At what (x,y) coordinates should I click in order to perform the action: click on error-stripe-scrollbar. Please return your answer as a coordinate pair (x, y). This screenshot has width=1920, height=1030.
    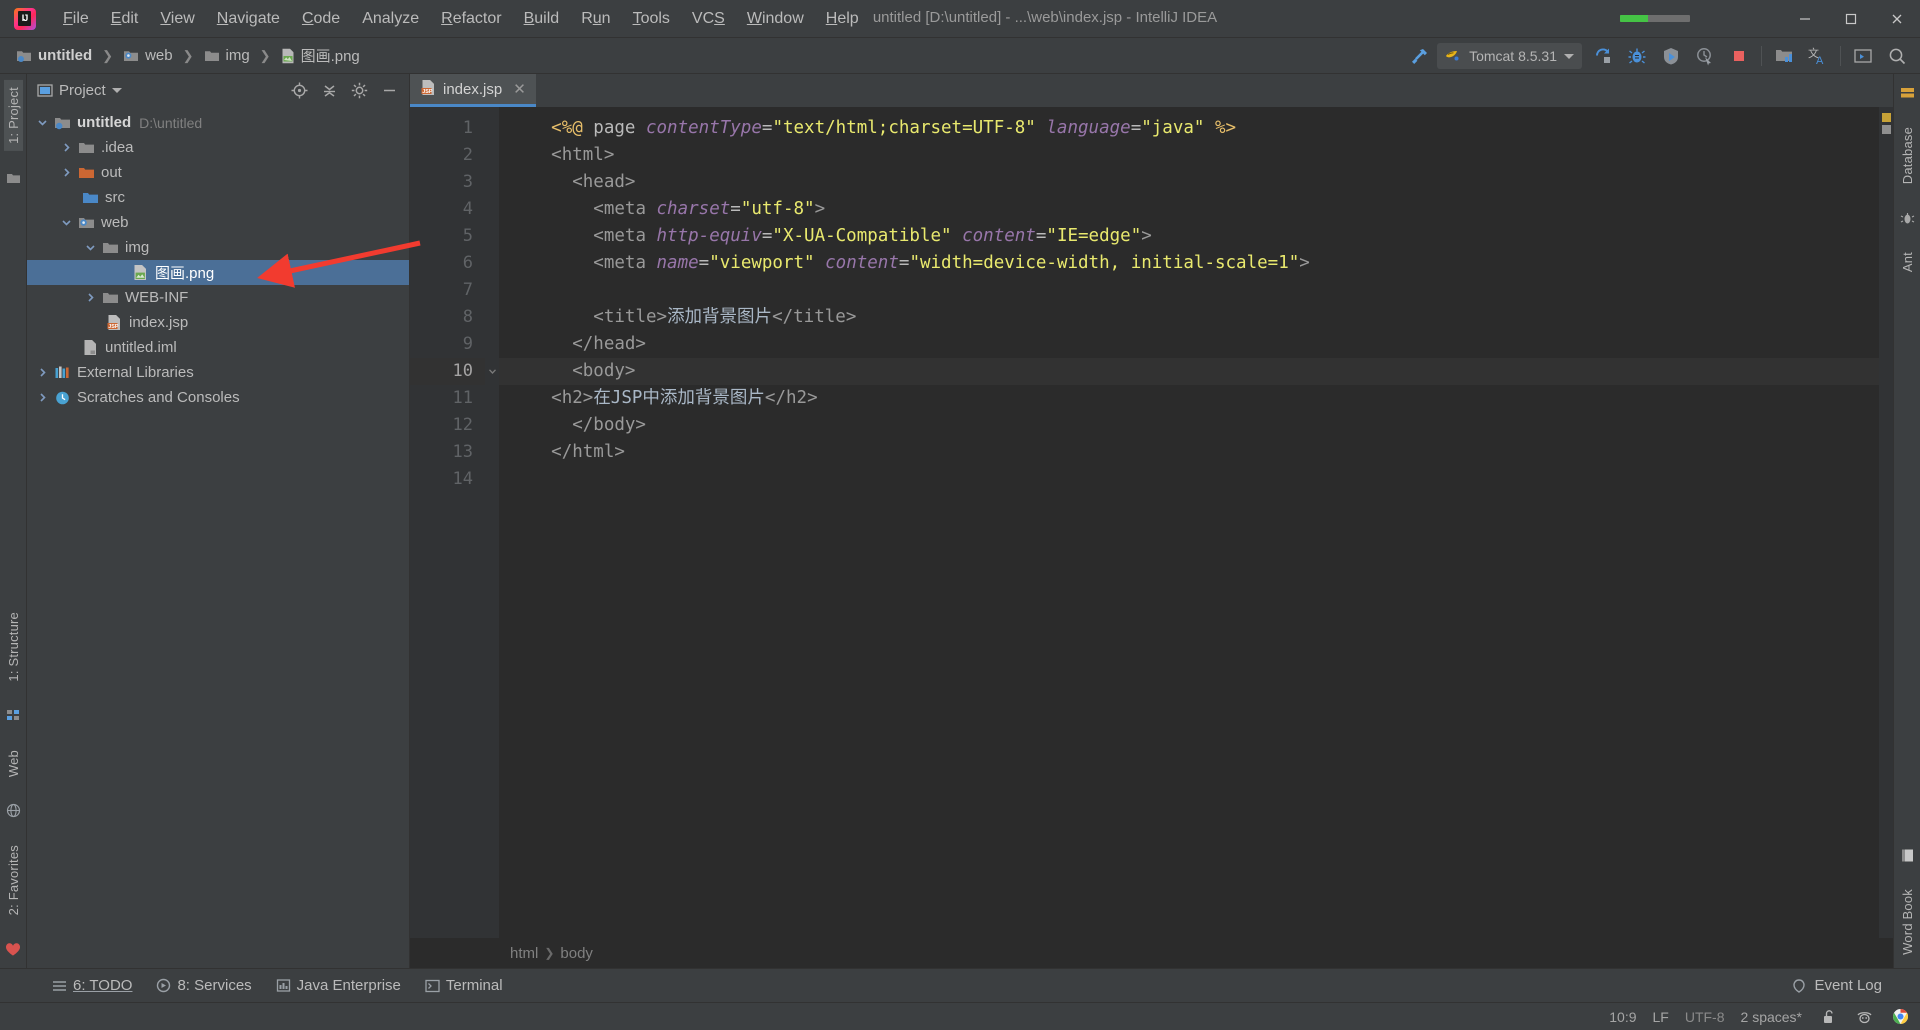
    Looking at the image, I should click on (1886, 522).